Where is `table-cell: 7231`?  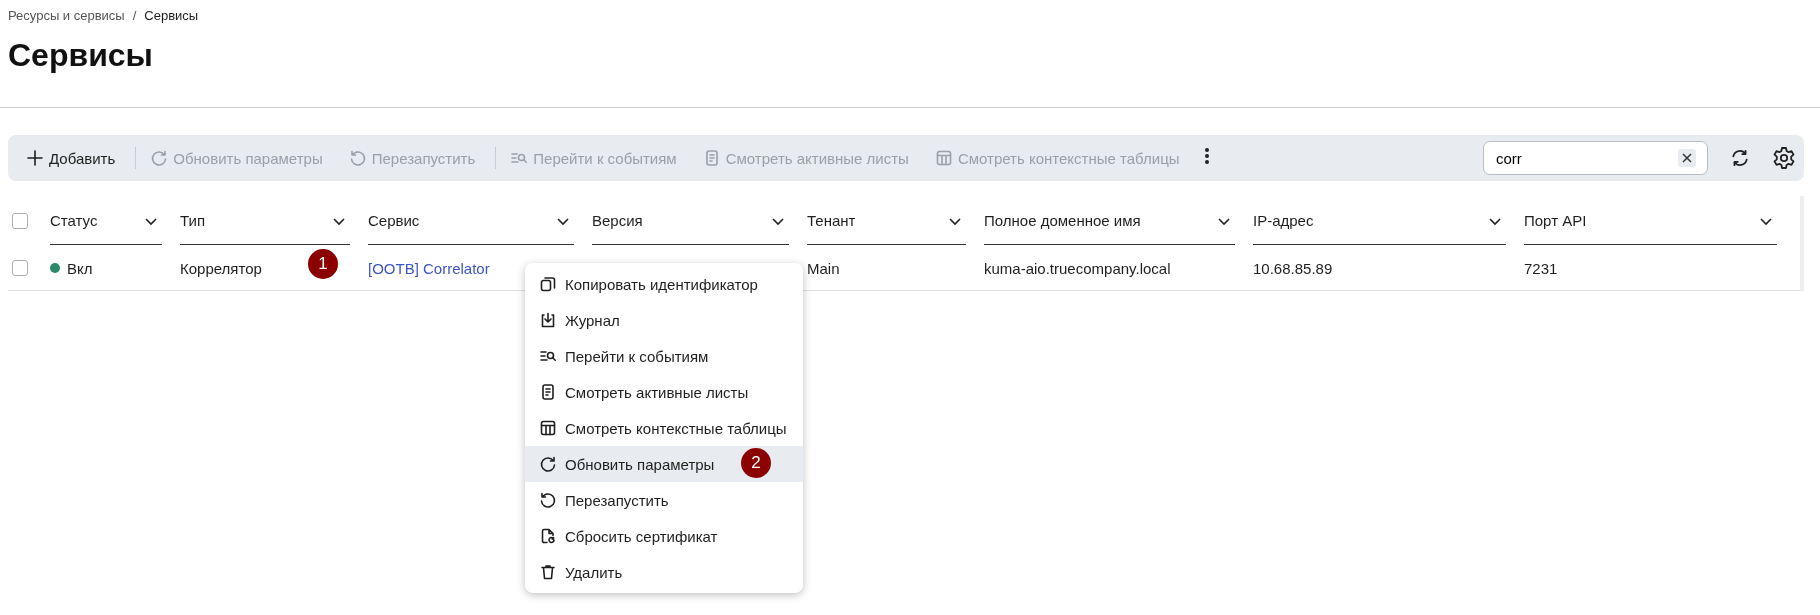 table-cell: 7231 is located at coordinates (1541, 268).